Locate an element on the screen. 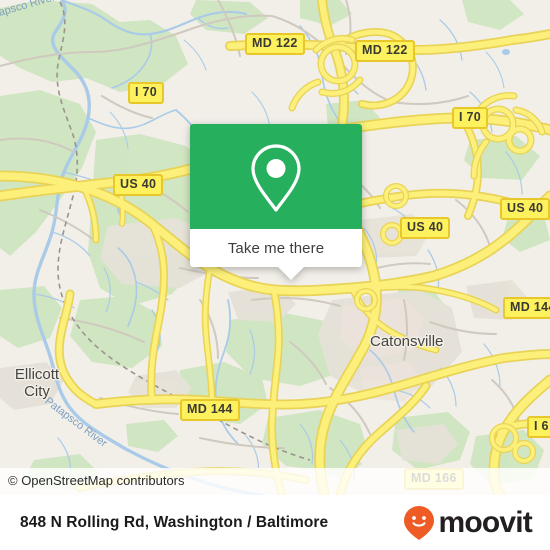  shield-i-70-west: I 70 is located at coordinates (146, 93).